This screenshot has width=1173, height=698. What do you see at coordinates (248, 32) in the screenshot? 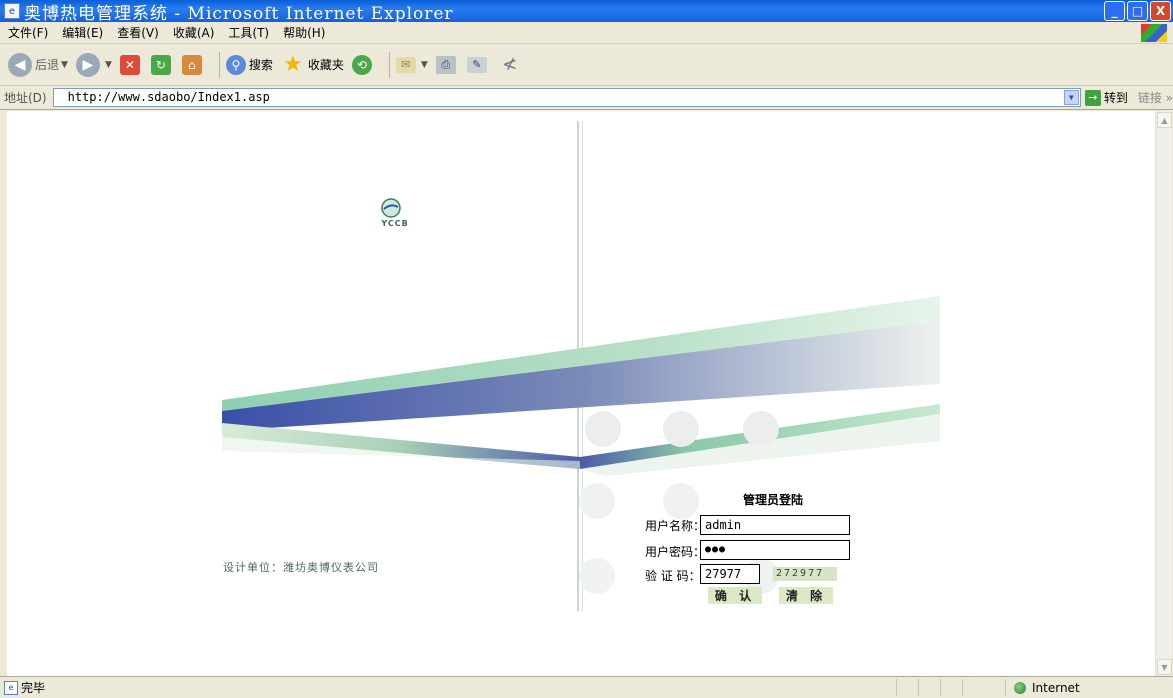
I see `menu-tools: 工具(T)` at bounding box center [248, 32].